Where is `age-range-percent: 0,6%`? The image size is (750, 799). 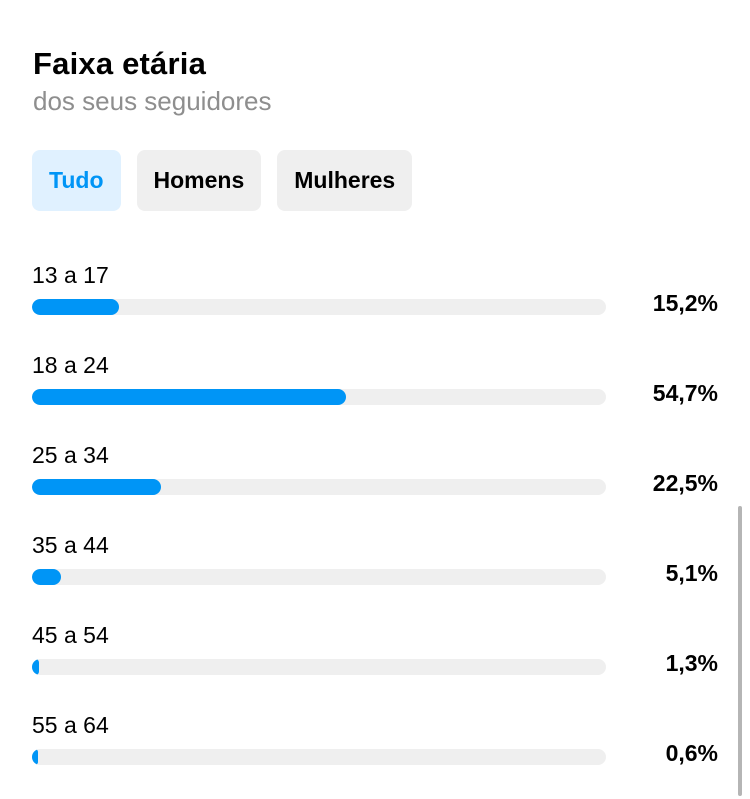 age-range-percent: 0,6% is located at coordinates (691, 753).